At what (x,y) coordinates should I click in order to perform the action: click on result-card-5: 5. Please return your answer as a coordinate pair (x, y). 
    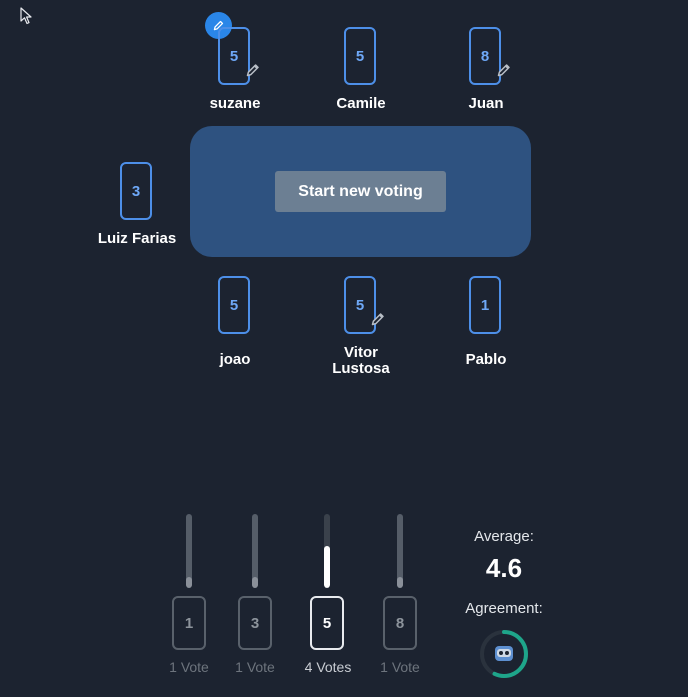
    Looking at the image, I should click on (327, 623).